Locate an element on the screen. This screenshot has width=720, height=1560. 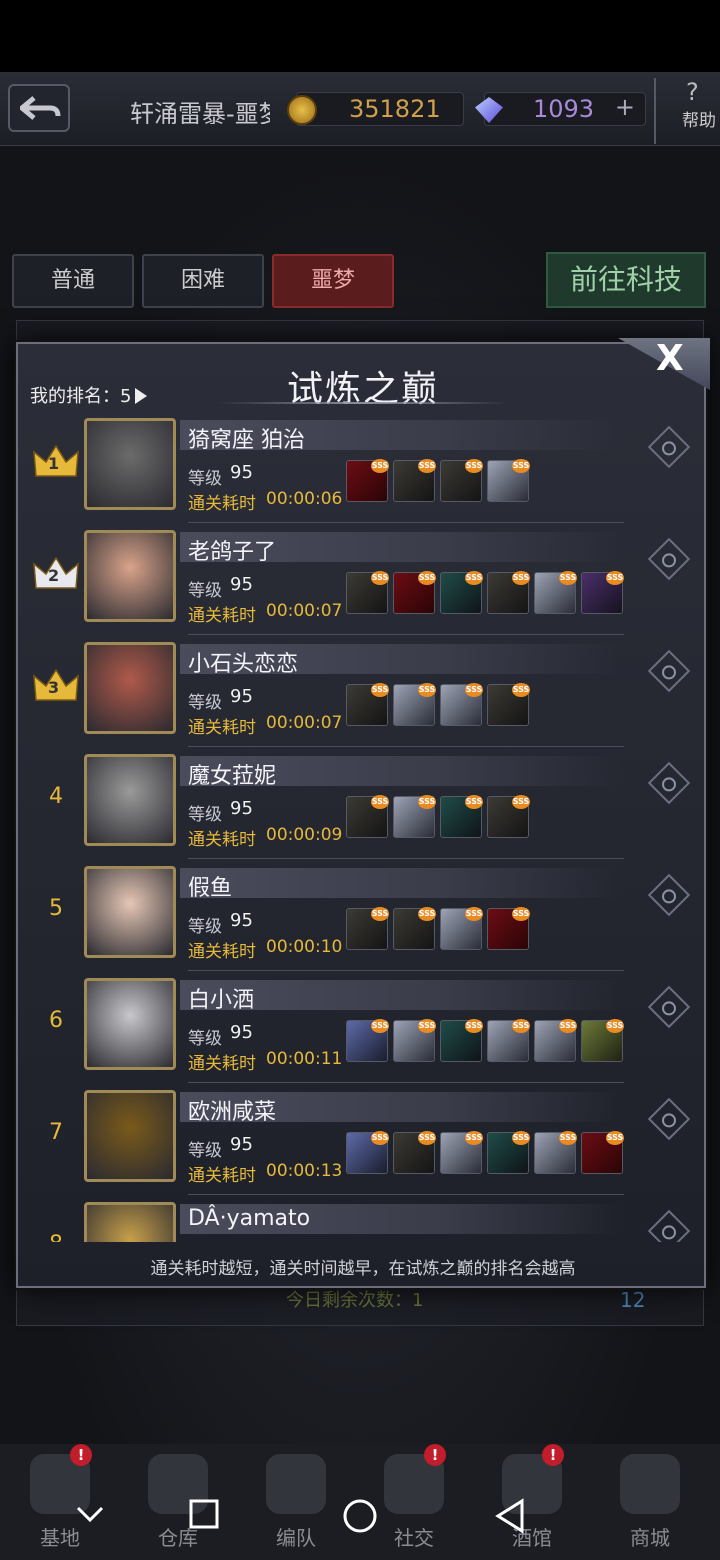
leaderboard-row: 4 魔女菈妮 等级 95 通关耗时 00:00:09 SSS SSS SSS SSS is located at coordinates (363, 804).